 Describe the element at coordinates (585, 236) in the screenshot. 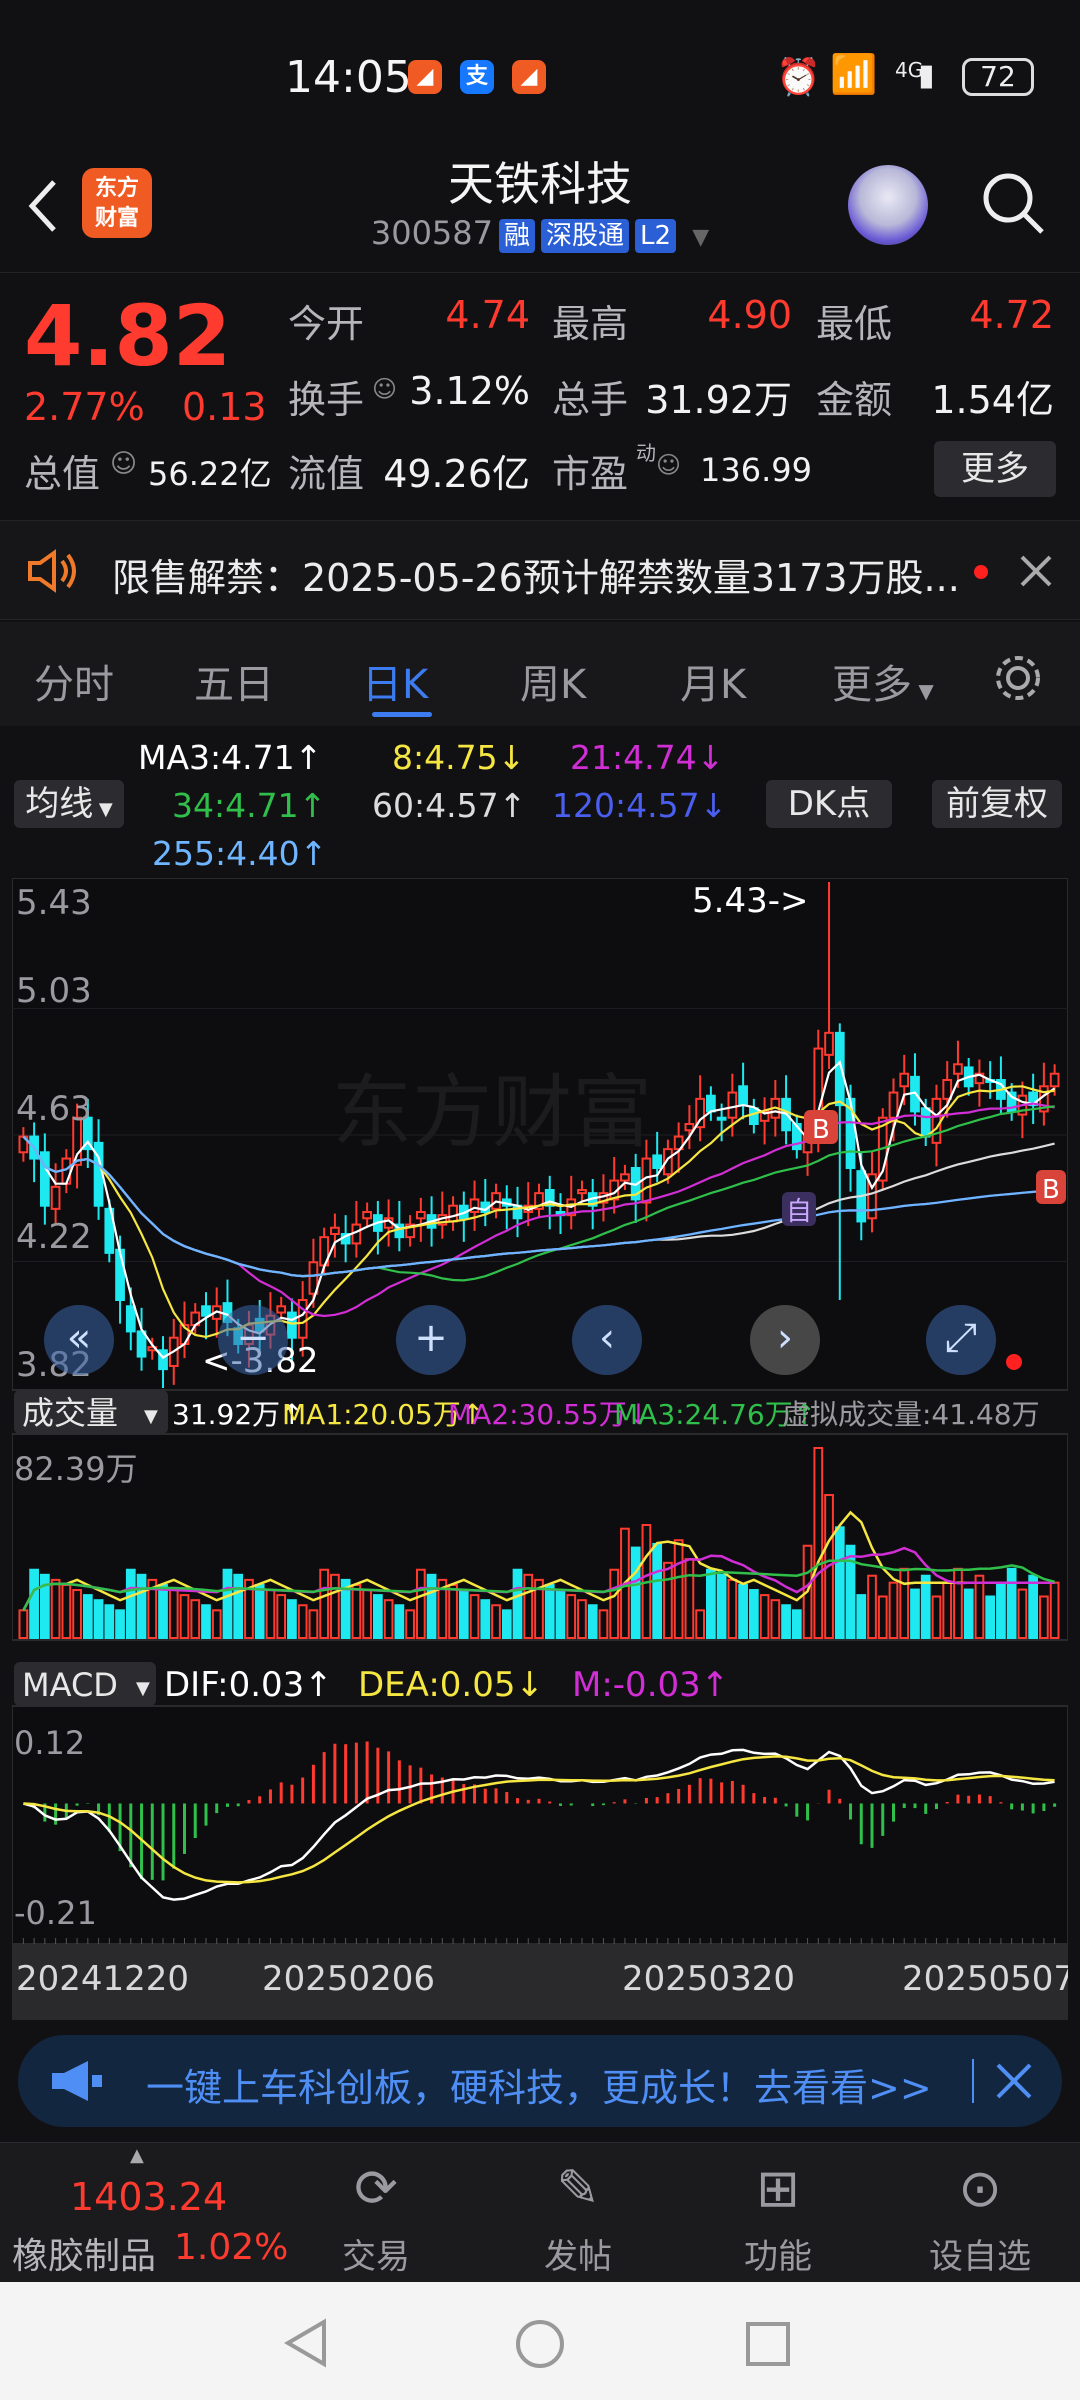

I see `connect-tag: 深股通` at that location.